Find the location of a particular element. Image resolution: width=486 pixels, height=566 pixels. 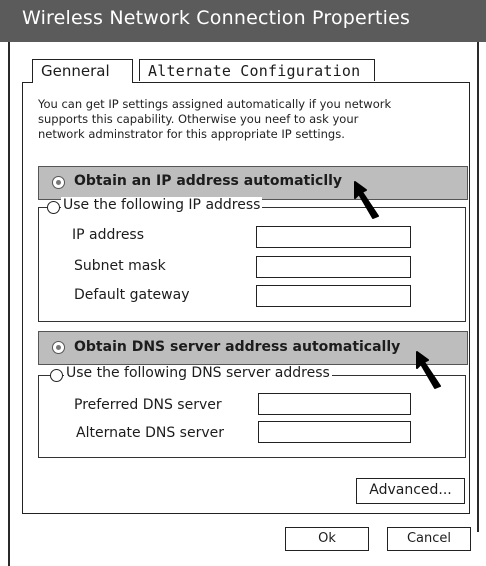

default-gateway-label: Default gateway is located at coordinates (132, 295).